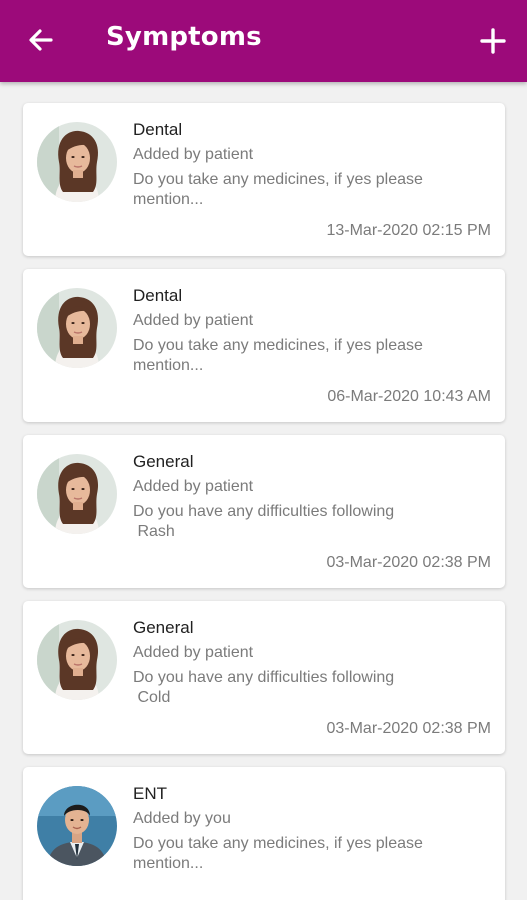 This screenshot has width=527, height=900. Describe the element at coordinates (408, 230) in the screenshot. I see `symptom-datetime: 13-Mar-2020 02:15 PM` at that location.